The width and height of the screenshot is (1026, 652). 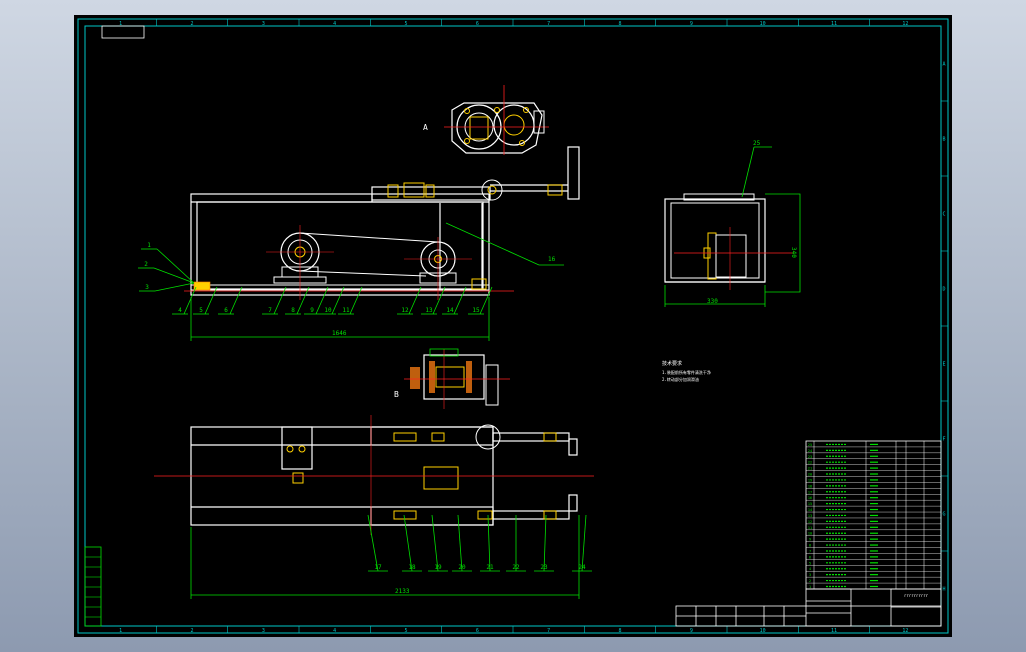 I want to click on plan-balloon: 18, so click(x=412, y=567).